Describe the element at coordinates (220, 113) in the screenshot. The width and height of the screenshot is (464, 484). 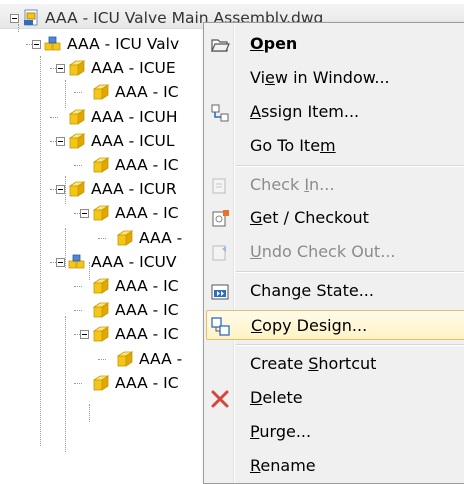
I see `assign-item-icon` at that location.